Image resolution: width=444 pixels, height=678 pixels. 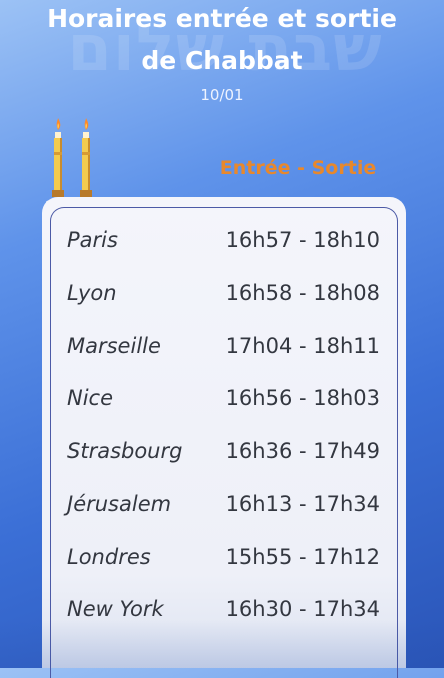 What do you see at coordinates (109, 557) in the screenshot?
I see `city-name: Londres` at bounding box center [109, 557].